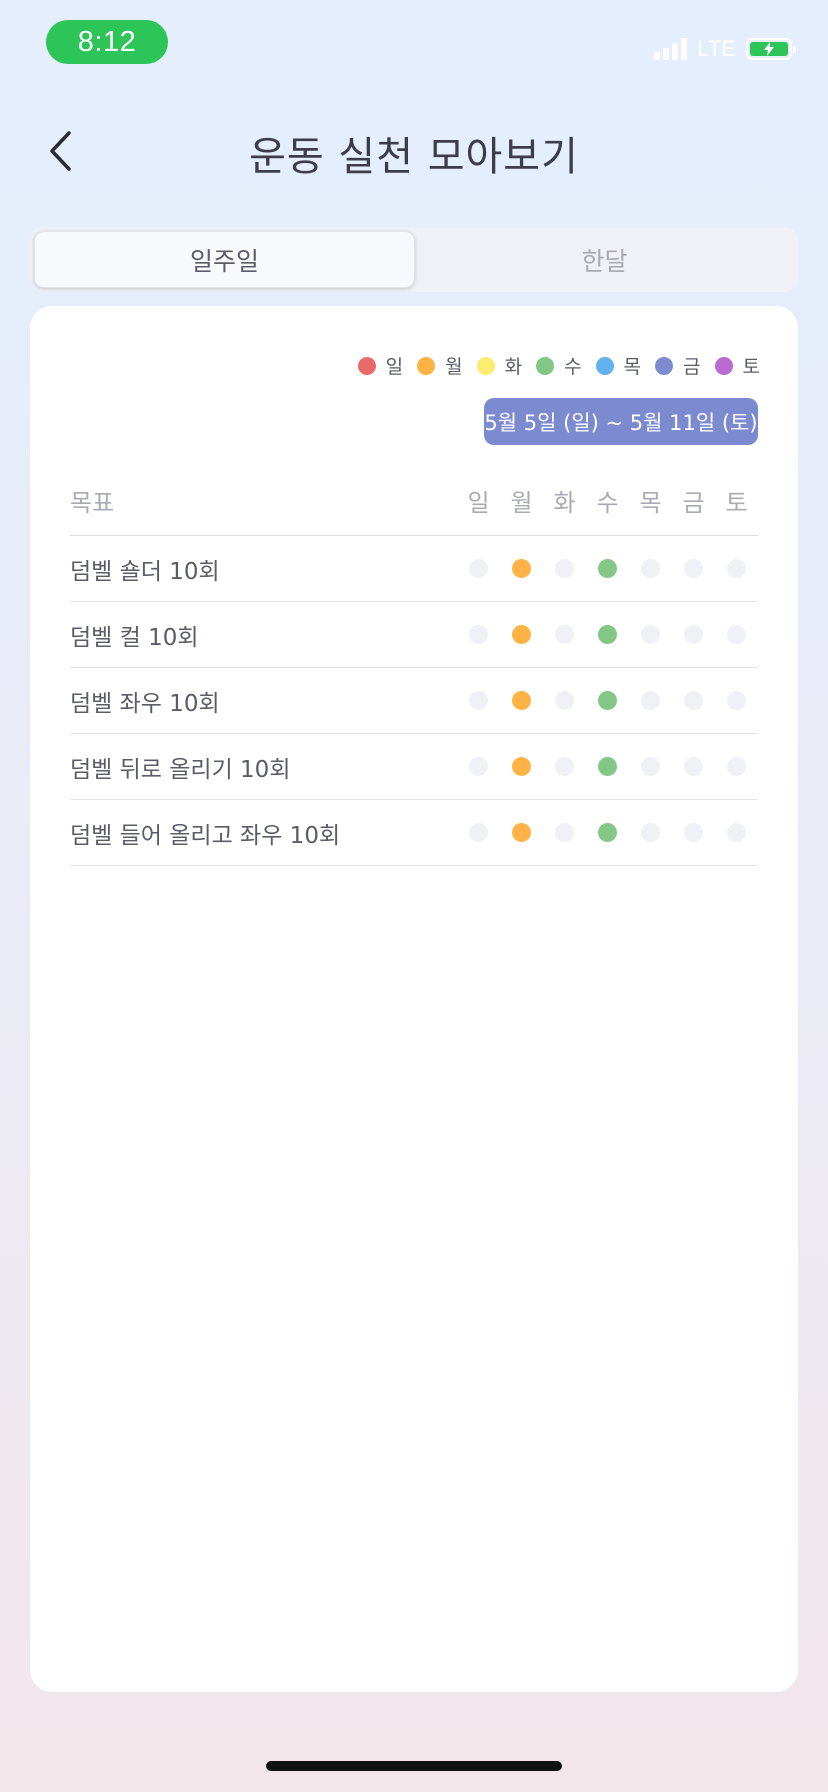  What do you see at coordinates (513, 367) in the screenshot?
I see `legend-label: 화` at bounding box center [513, 367].